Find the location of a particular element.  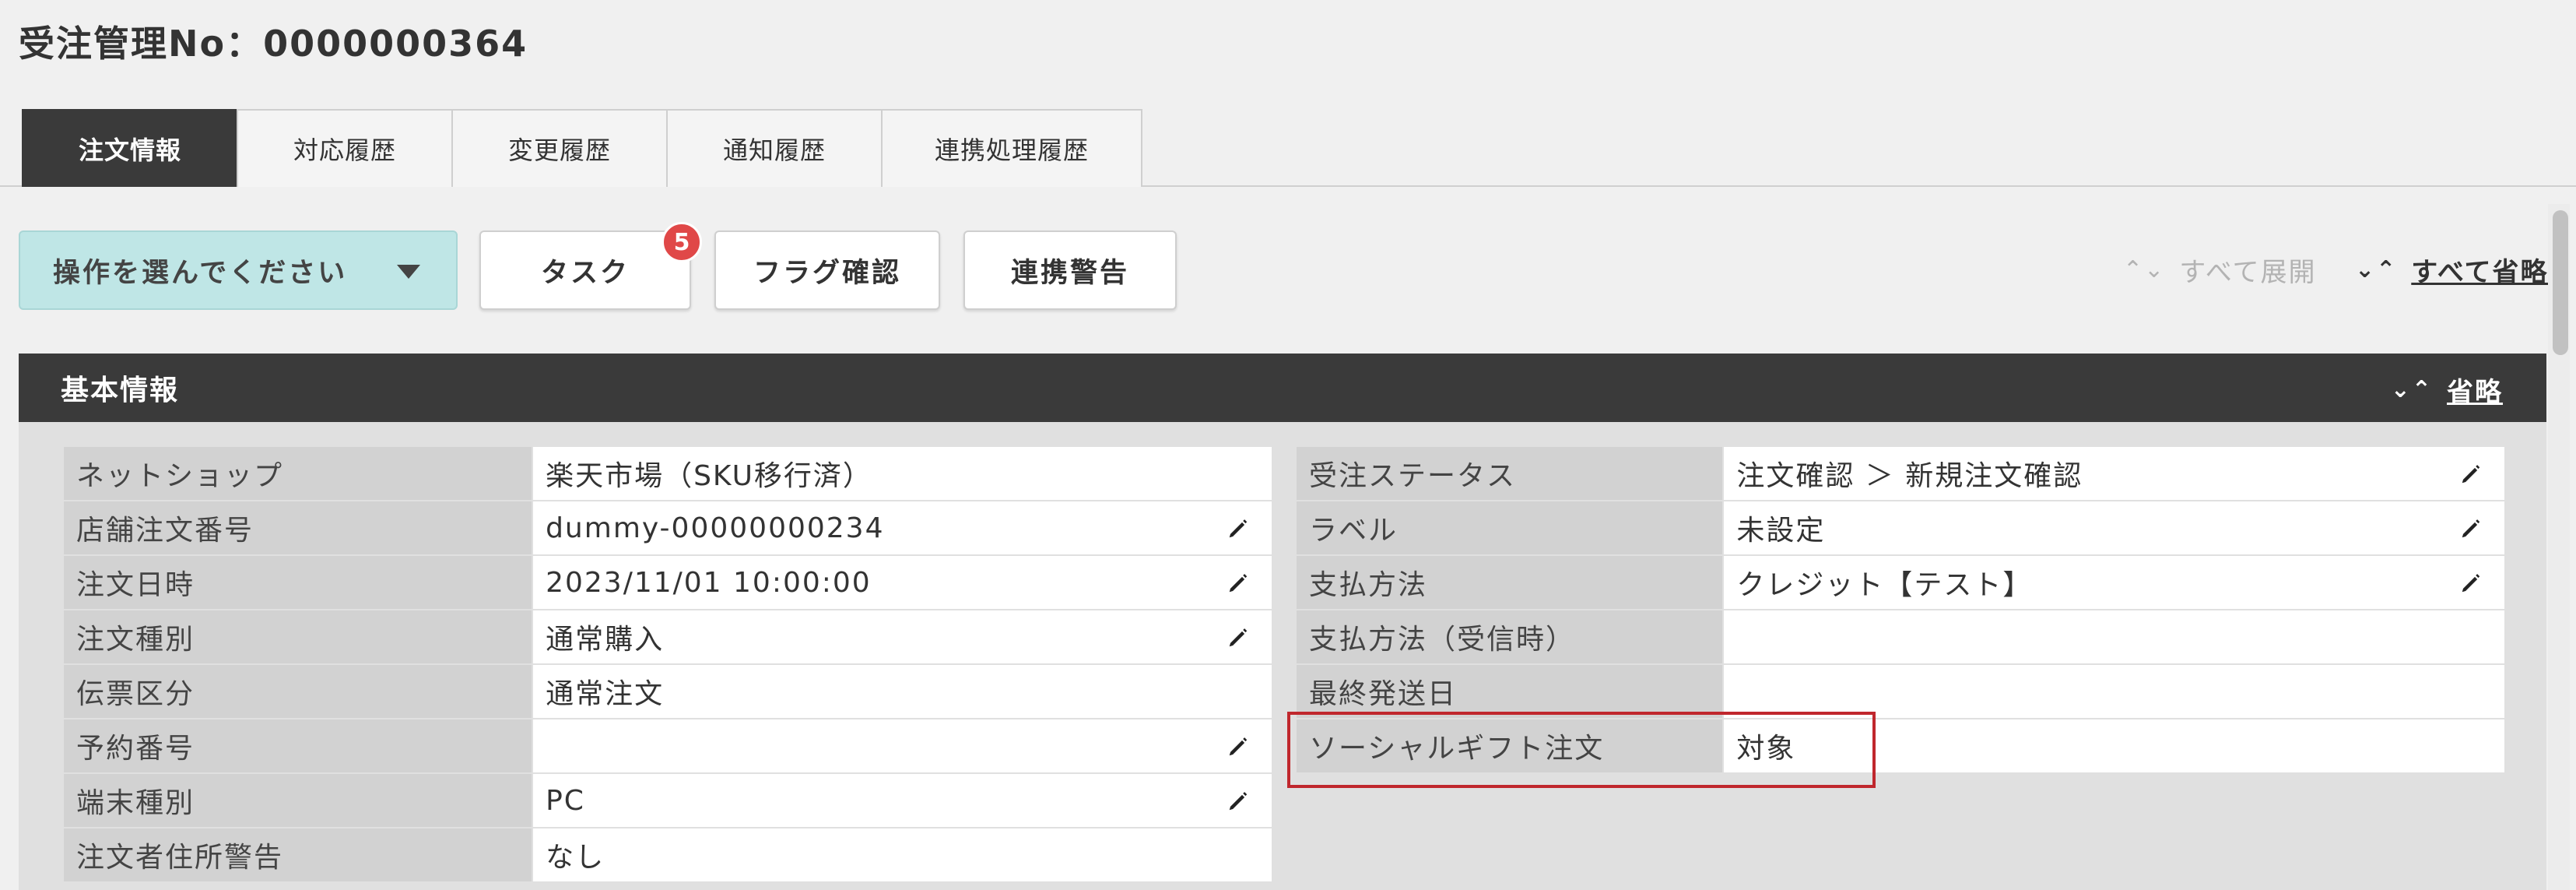

expand-icon: ⌃⌄ is located at coordinates (2145, 269).